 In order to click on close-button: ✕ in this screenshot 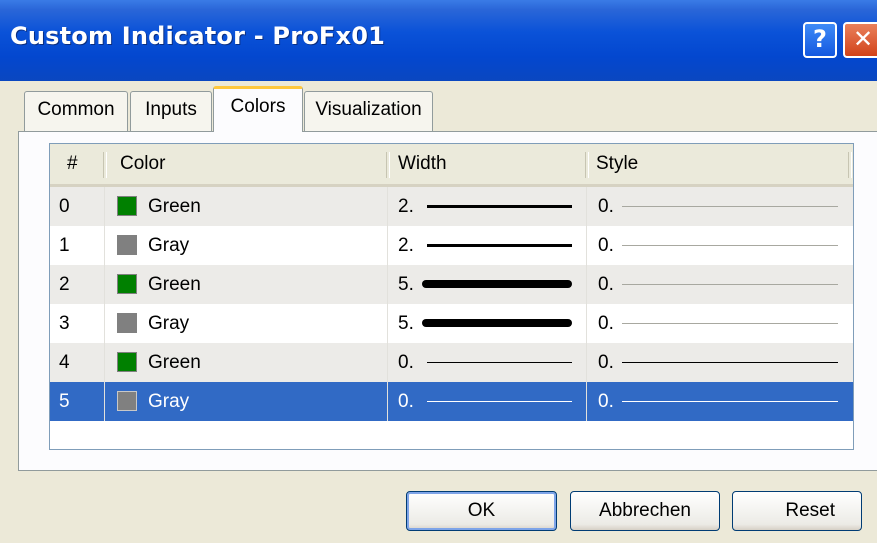, I will do `click(860, 40)`.